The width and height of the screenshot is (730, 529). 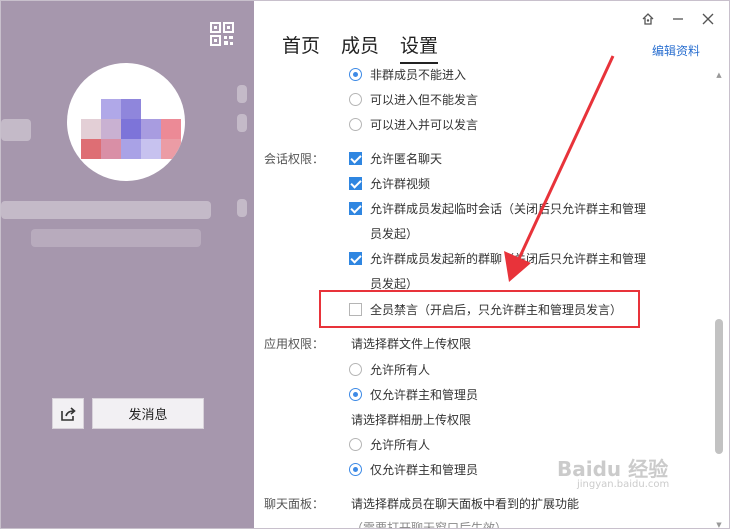 What do you see at coordinates (676, 50) in the screenshot?
I see `edit-profile-link: 编辑资料` at bounding box center [676, 50].